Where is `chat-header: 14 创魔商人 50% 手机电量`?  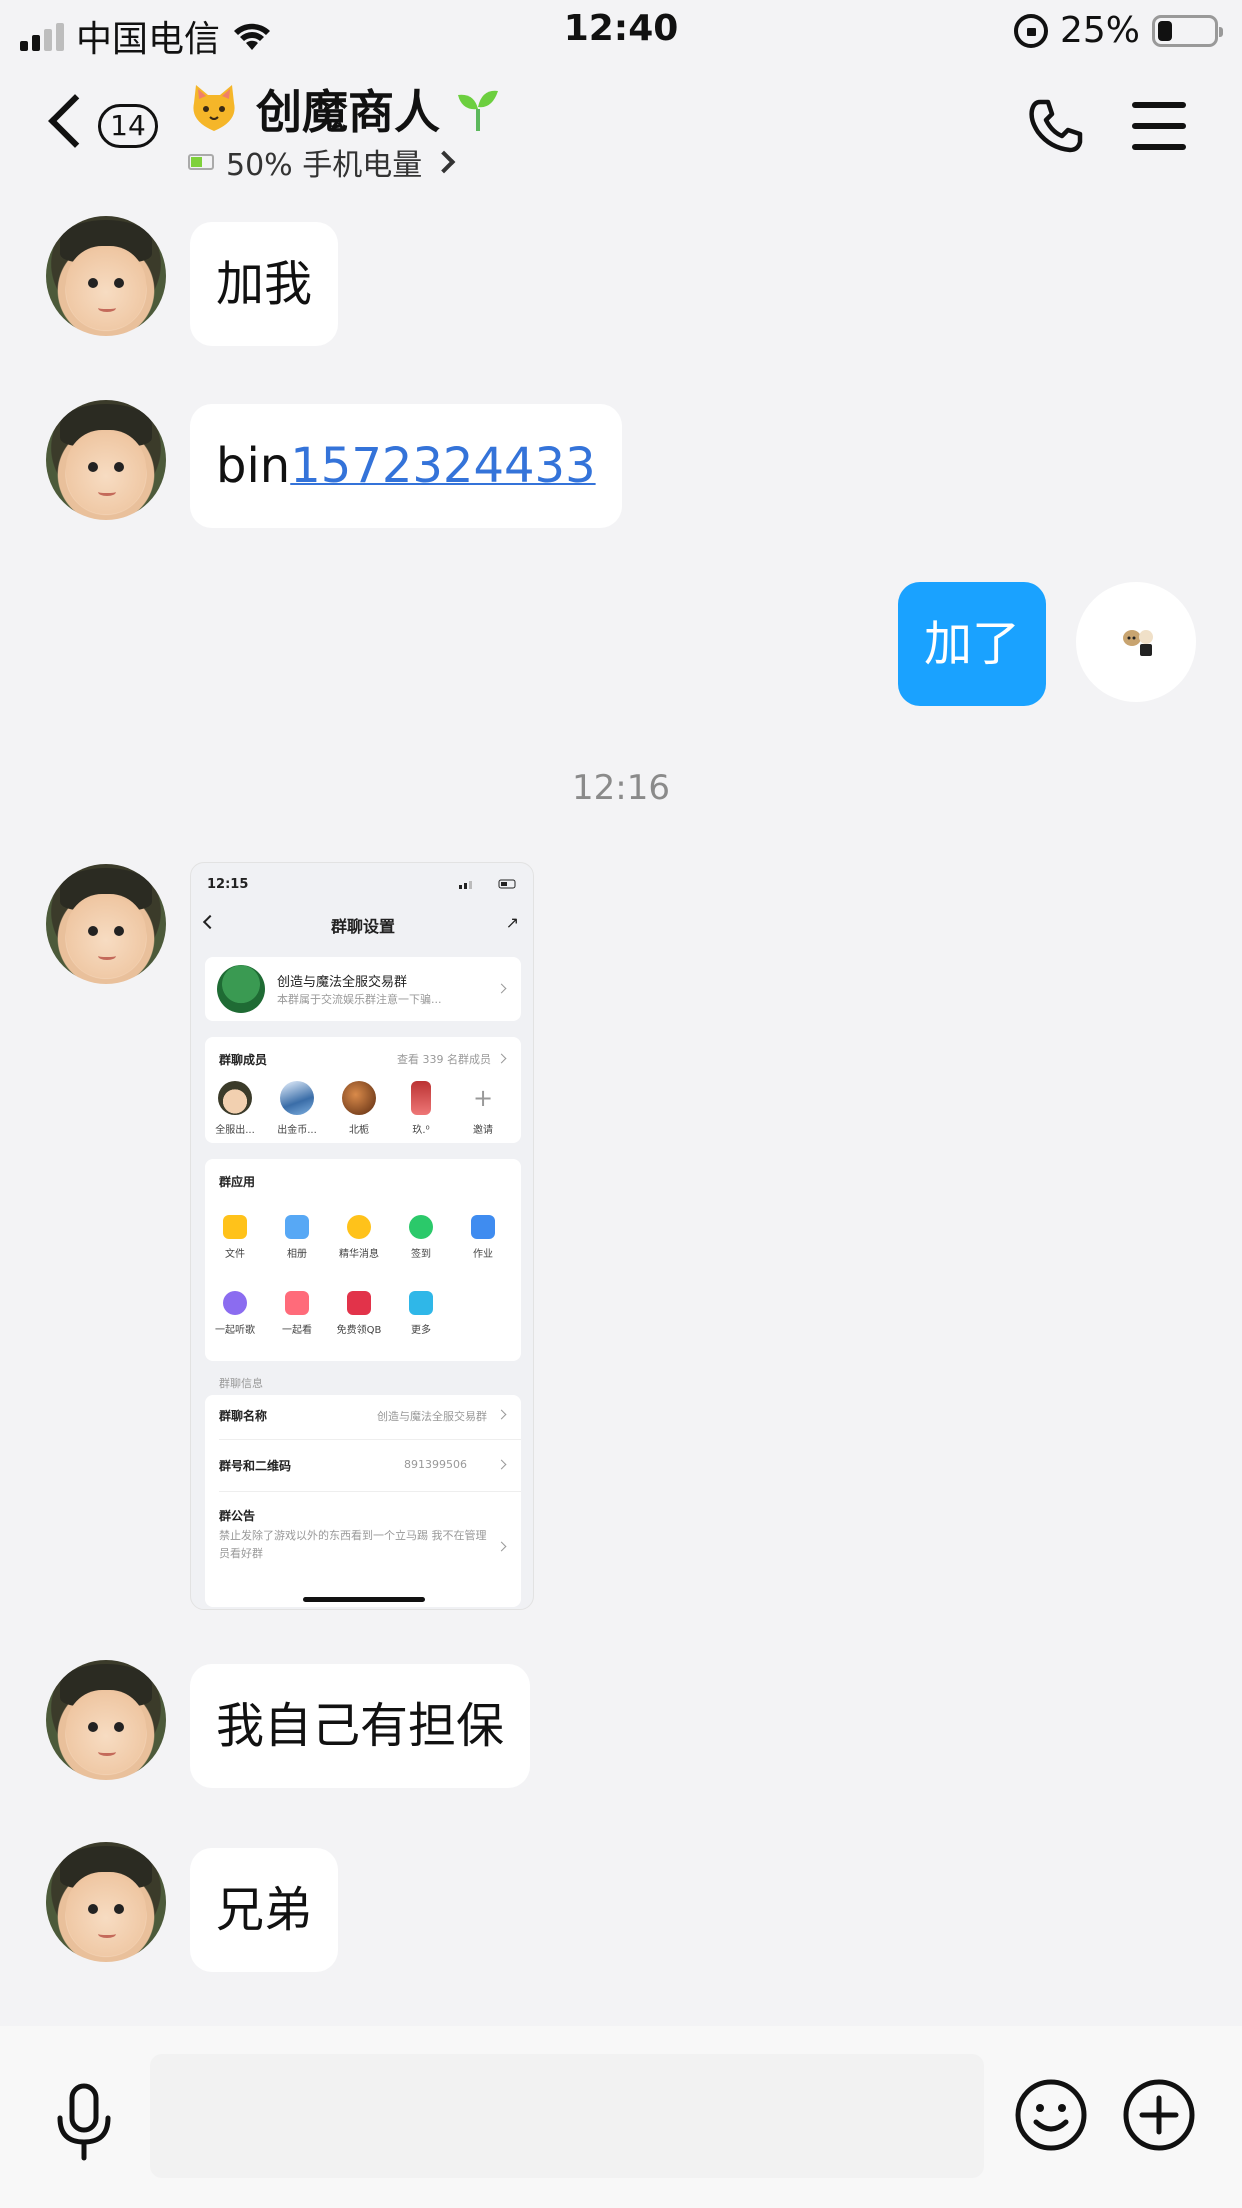 chat-header: 14 创魔商人 50% 手机电量 is located at coordinates (621, 127).